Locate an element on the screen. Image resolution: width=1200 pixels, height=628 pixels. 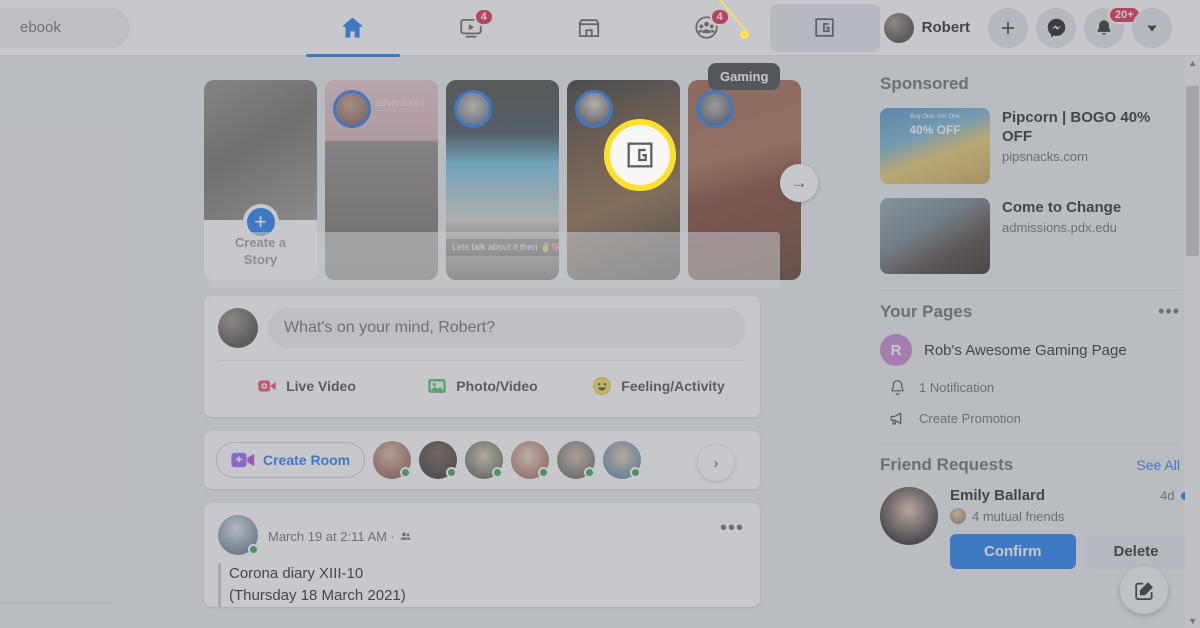
post-text-line2: (Thursday 18 March 2021) is located at coordinates (317, 595).